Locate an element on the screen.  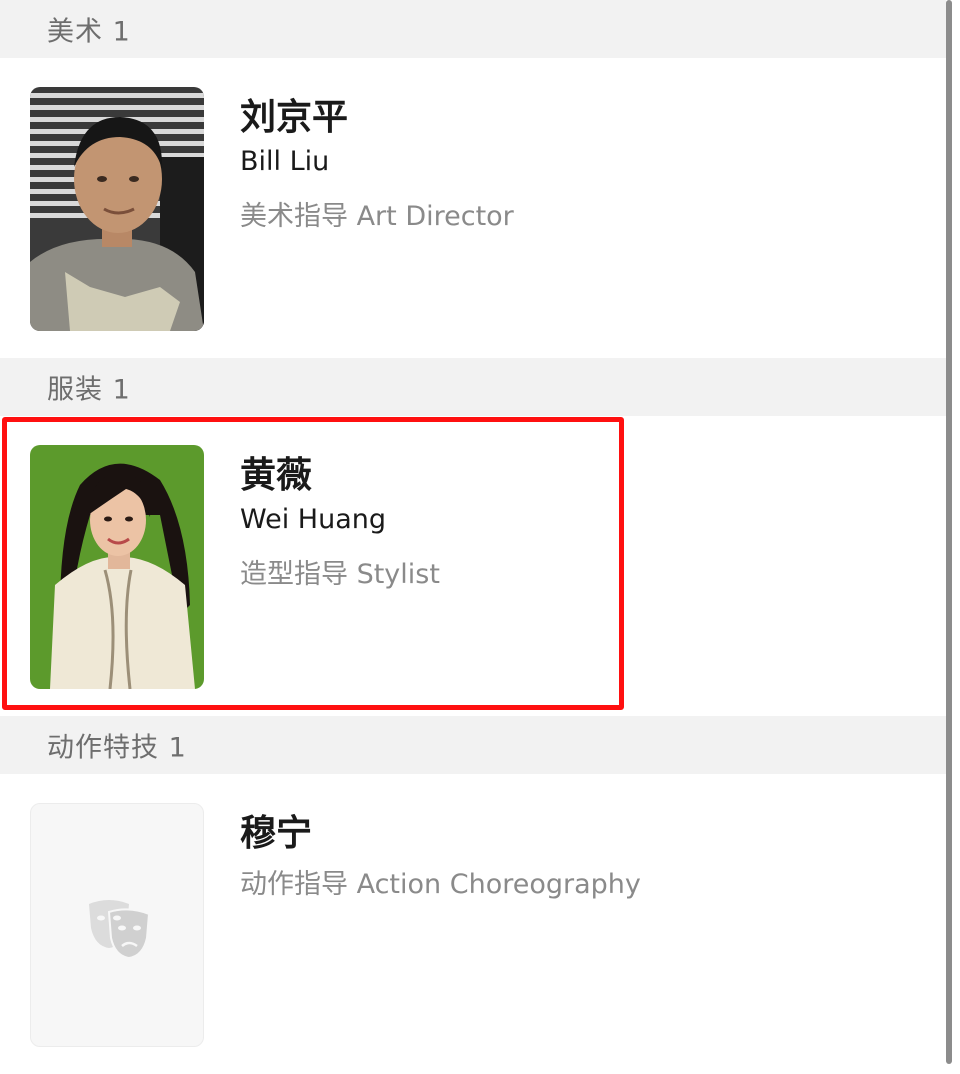
photo-placeholder is located at coordinates (117, 925).